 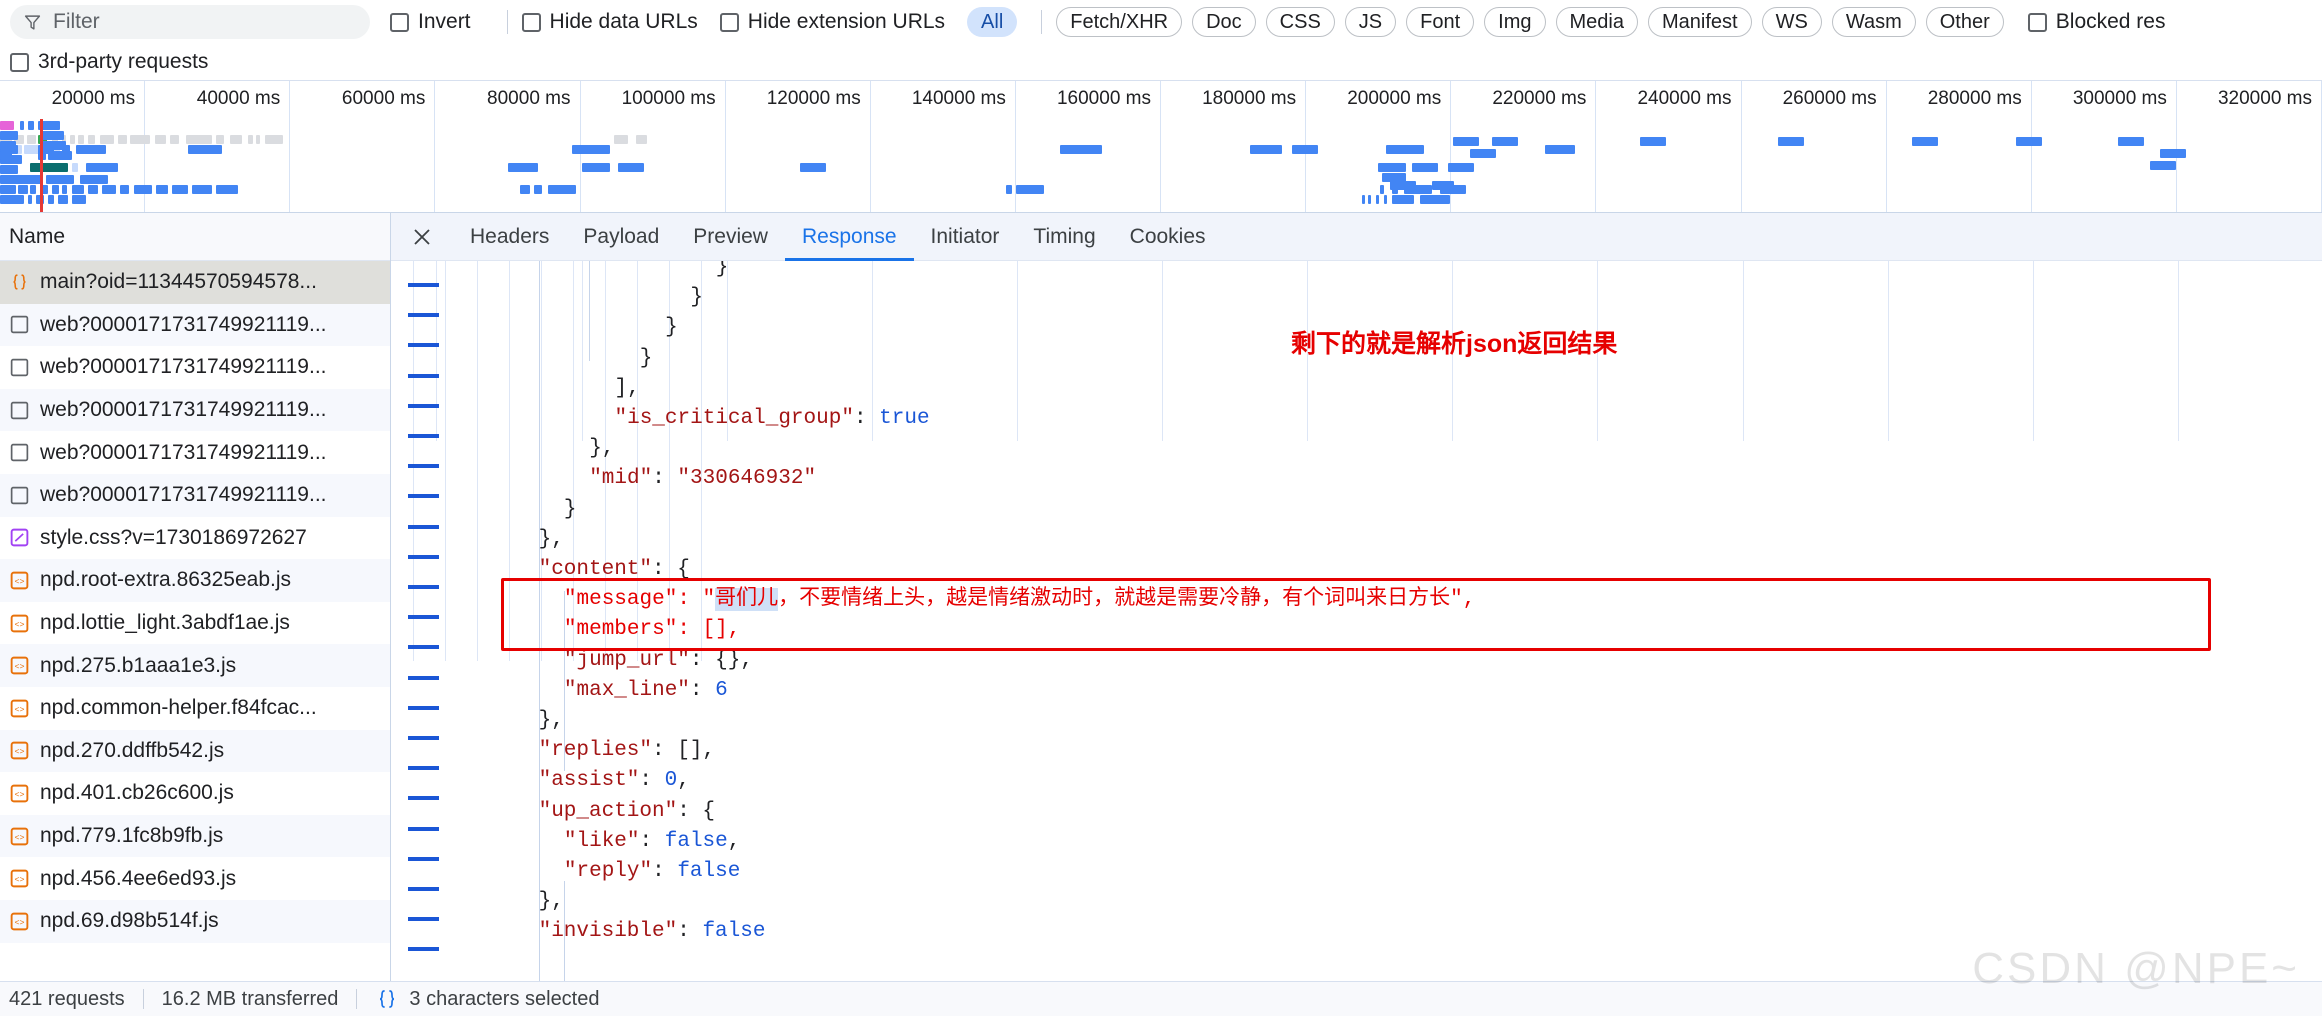 I want to click on json-token: ,, so click(x=734, y=841).